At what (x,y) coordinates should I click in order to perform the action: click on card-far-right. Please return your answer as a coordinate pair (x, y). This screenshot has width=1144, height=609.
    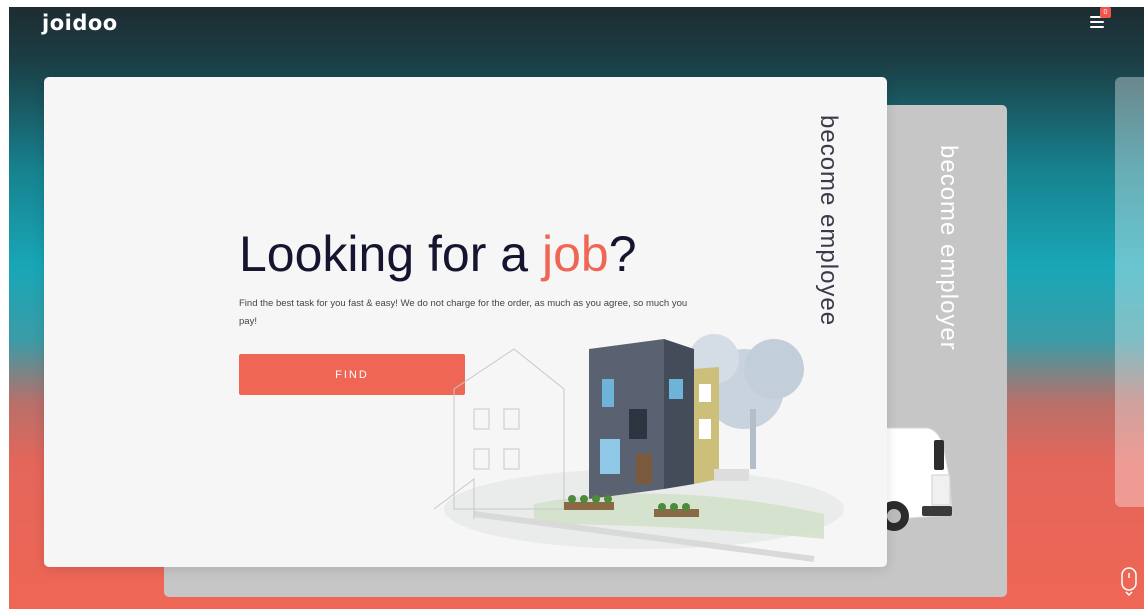
    Looking at the image, I should click on (1129, 292).